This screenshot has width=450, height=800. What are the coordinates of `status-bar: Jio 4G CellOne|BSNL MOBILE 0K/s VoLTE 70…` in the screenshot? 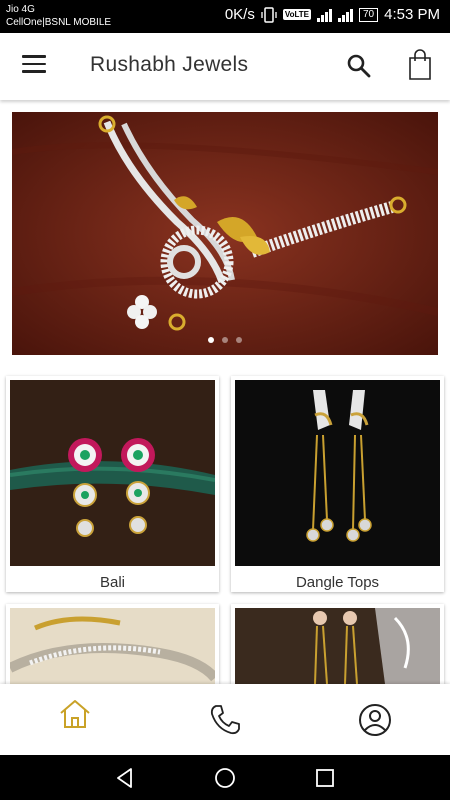 It's located at (225, 16).